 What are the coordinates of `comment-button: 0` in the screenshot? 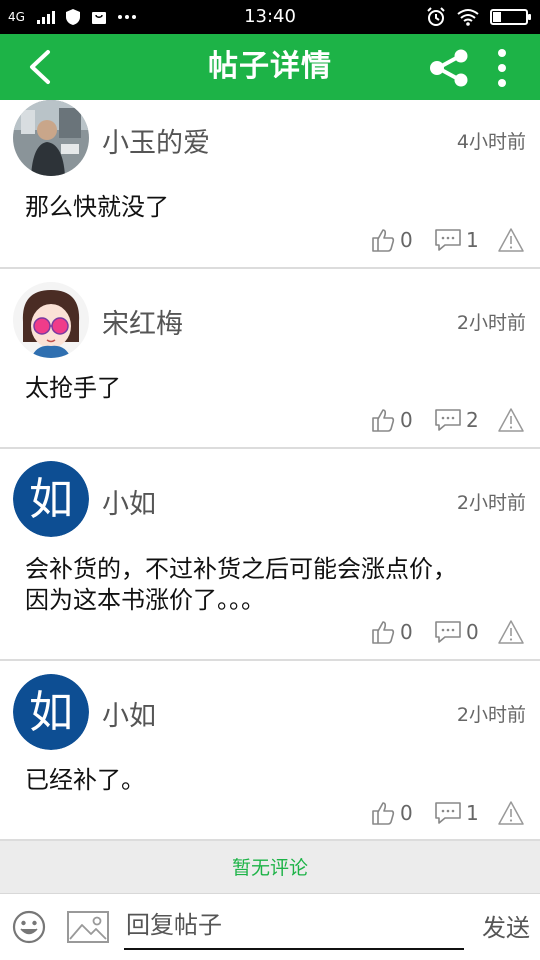 It's located at (456, 632).